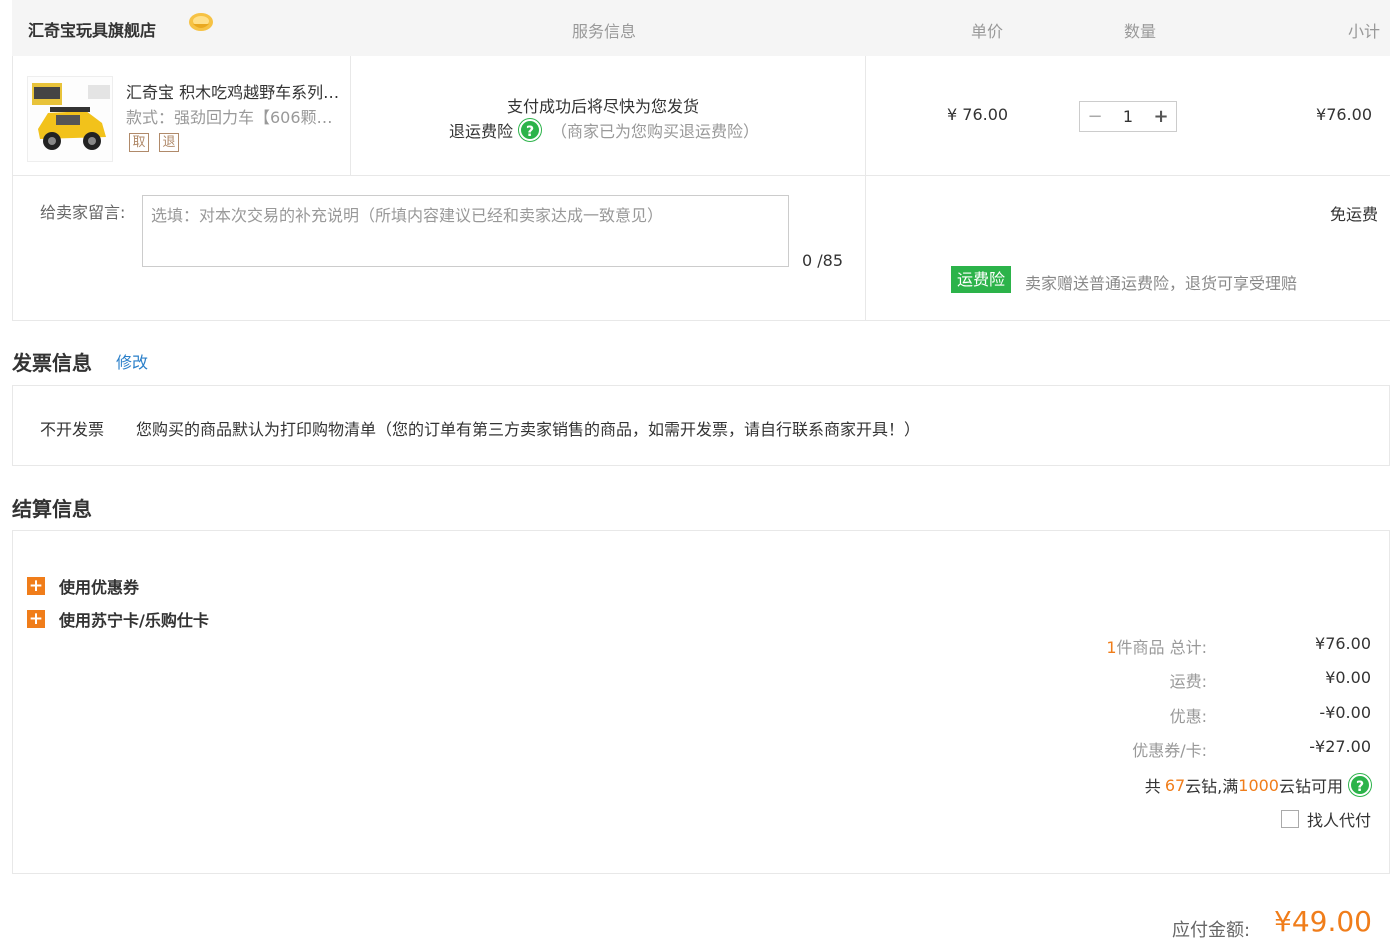 The image size is (1390, 945). I want to click on shipping-insurance-text: 卖家赠送普通运费险，退货可享受理赔, so click(1161, 283).